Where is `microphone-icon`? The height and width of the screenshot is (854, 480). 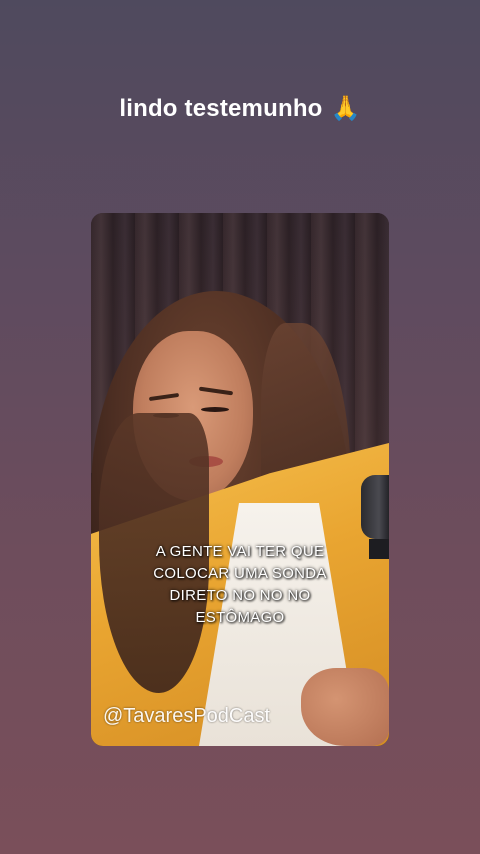
microphone-icon is located at coordinates (375, 507).